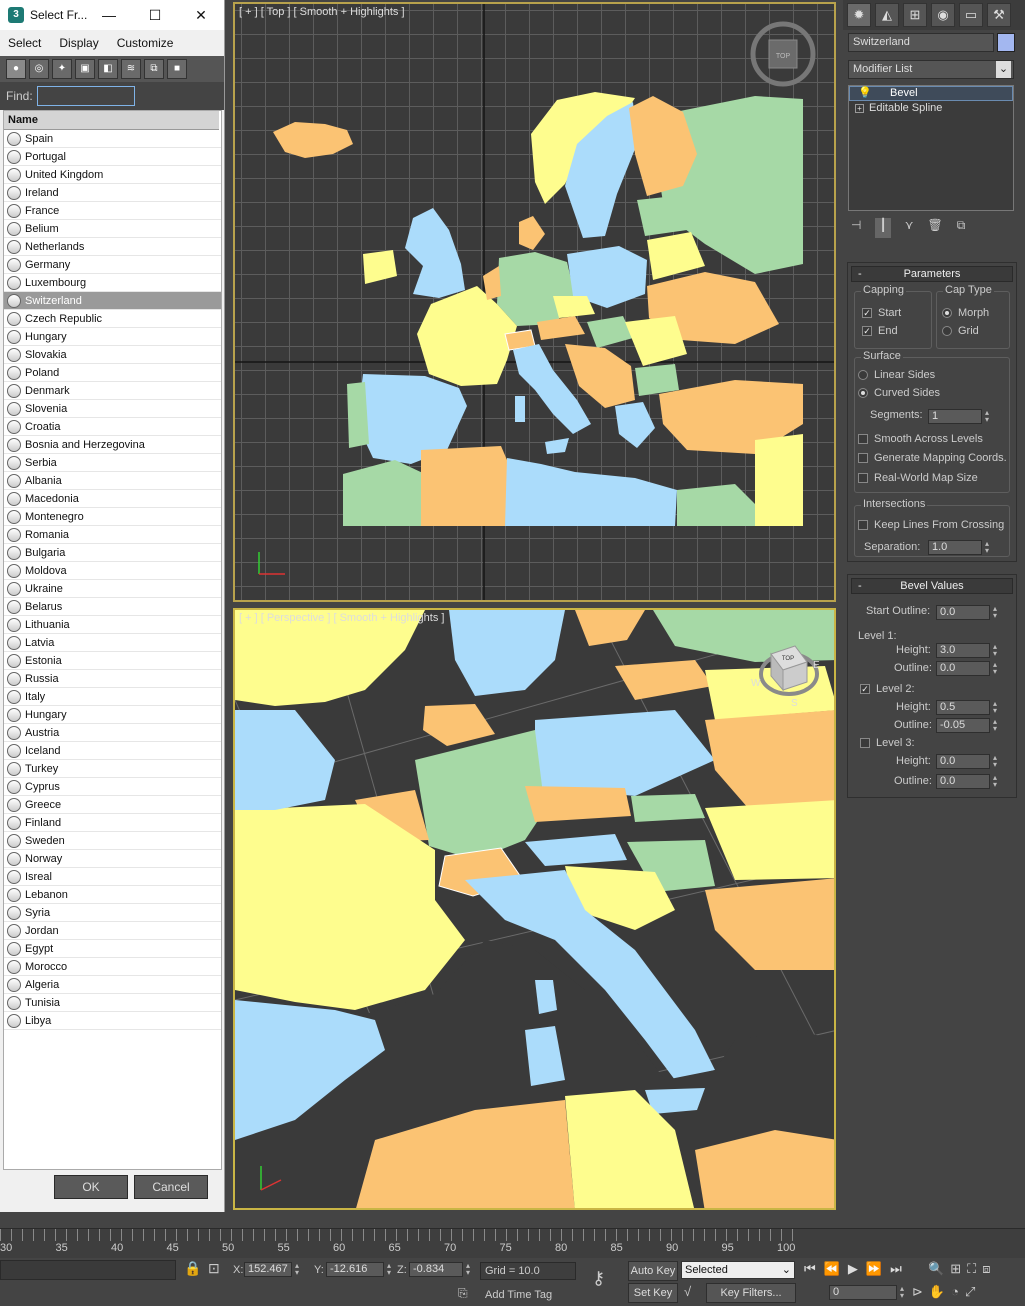 The width and height of the screenshot is (1025, 1306). I want to click on list-item: Bosnia and Herzegovina, so click(112, 445).